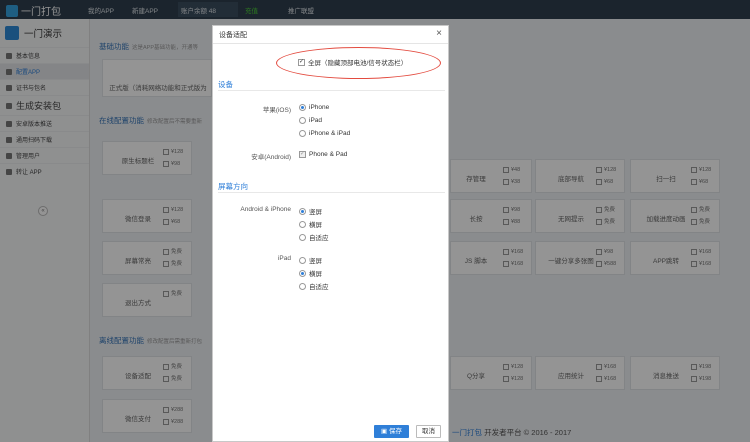 The width and height of the screenshot is (750, 442). What do you see at coordinates (323, 154) in the screenshot?
I see `checkbox-android-phone-pad: ✓ Phone & Pad` at bounding box center [323, 154].